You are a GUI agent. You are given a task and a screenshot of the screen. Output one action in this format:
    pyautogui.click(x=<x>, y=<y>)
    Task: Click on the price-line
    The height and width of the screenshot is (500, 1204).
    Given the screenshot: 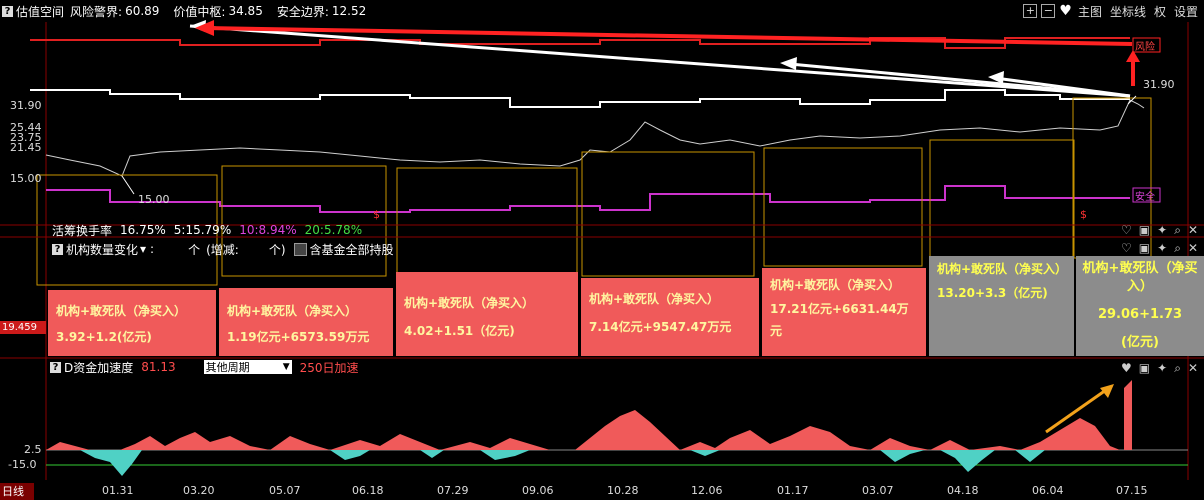 What is the action you would take?
    pyautogui.click(x=595, y=138)
    